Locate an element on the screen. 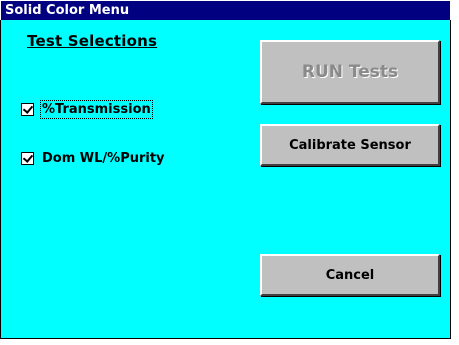  dom-wl-purity-checkbox is located at coordinates (27, 158).